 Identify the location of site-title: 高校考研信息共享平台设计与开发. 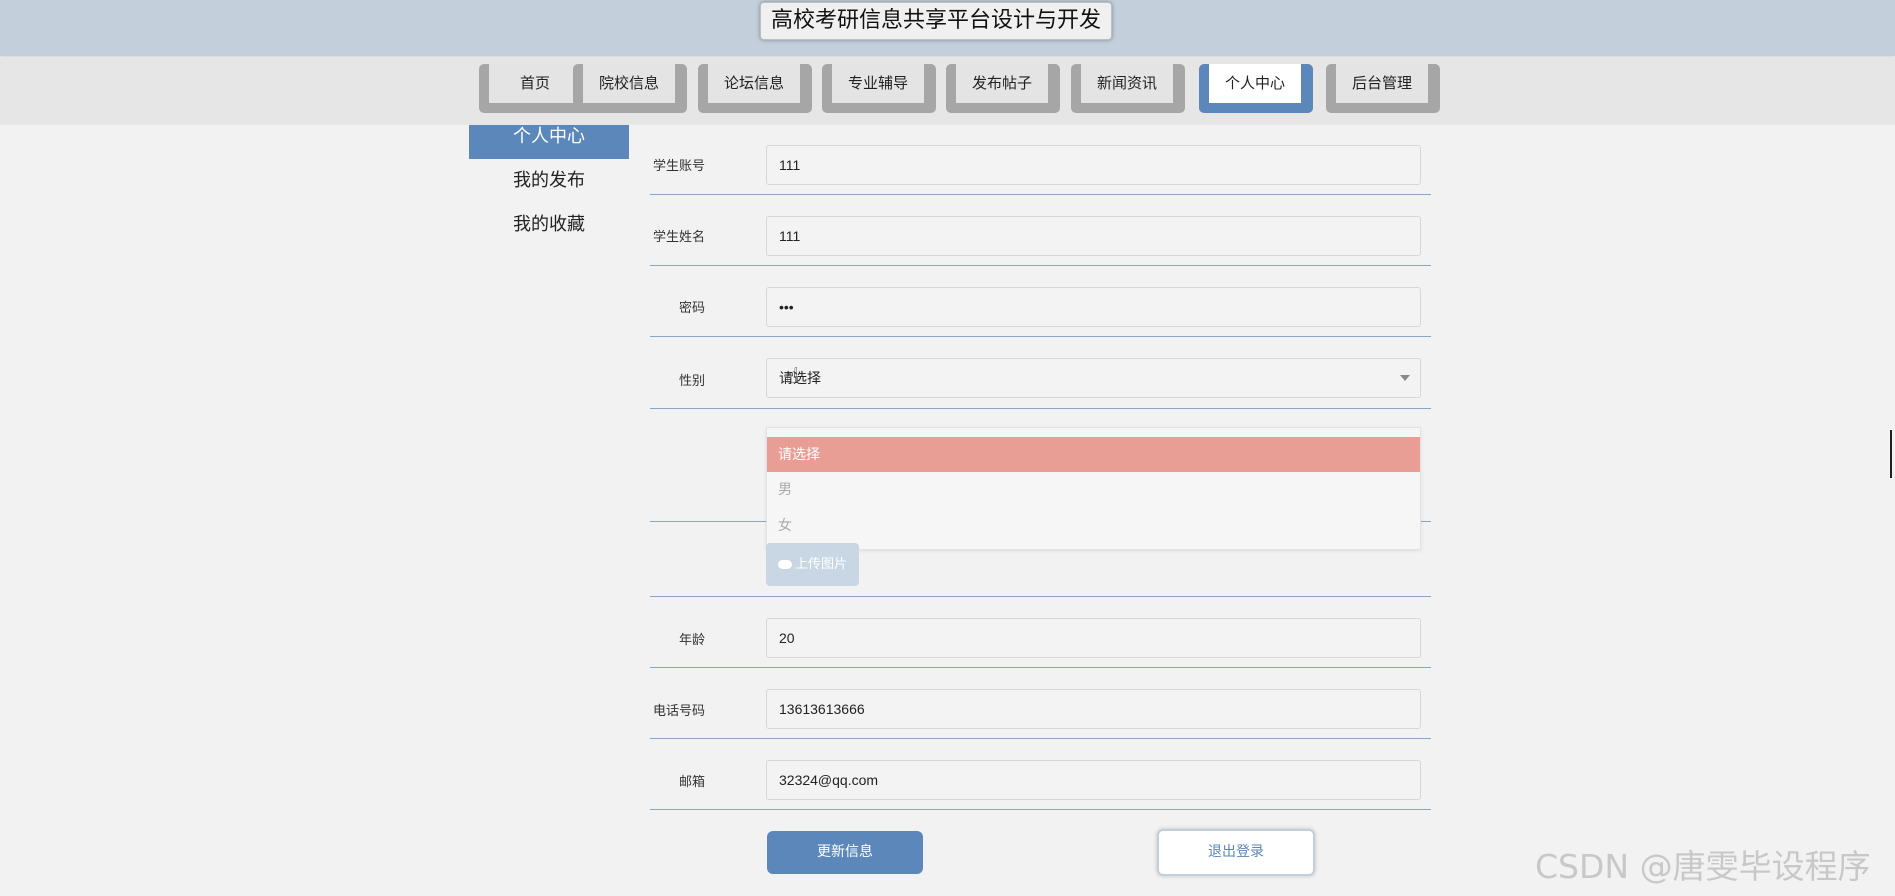
(936, 21).